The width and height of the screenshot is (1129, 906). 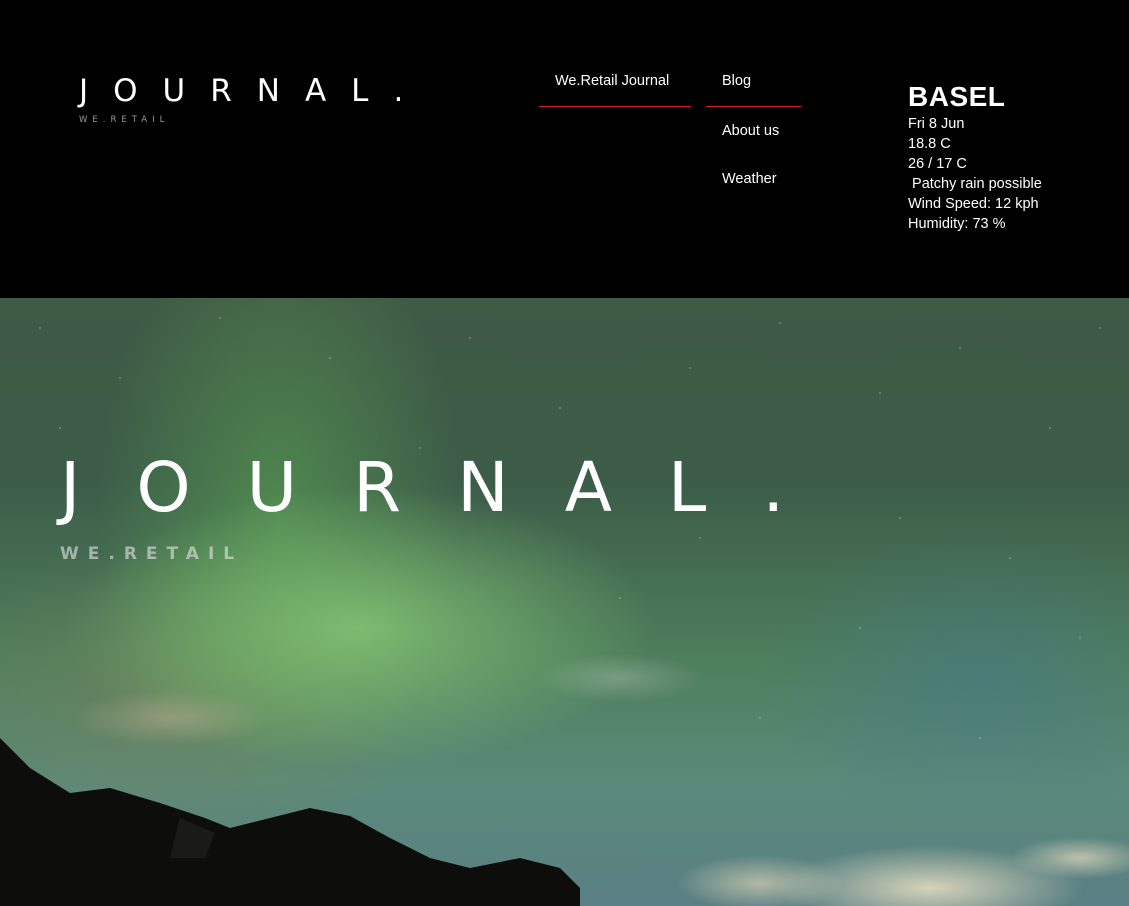 What do you see at coordinates (750, 131) in the screenshot?
I see `nav-link-about-us: About us` at bounding box center [750, 131].